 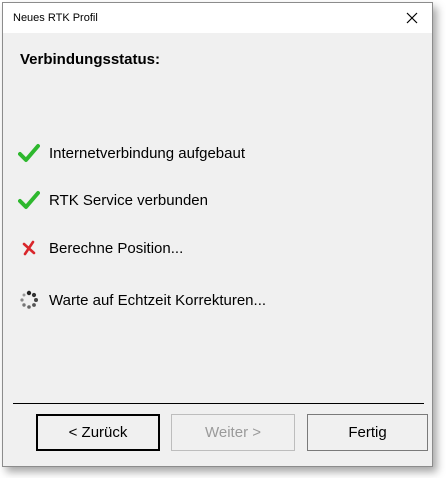 I want to click on status-heading: Verbindungsstatus:, so click(x=90, y=59).